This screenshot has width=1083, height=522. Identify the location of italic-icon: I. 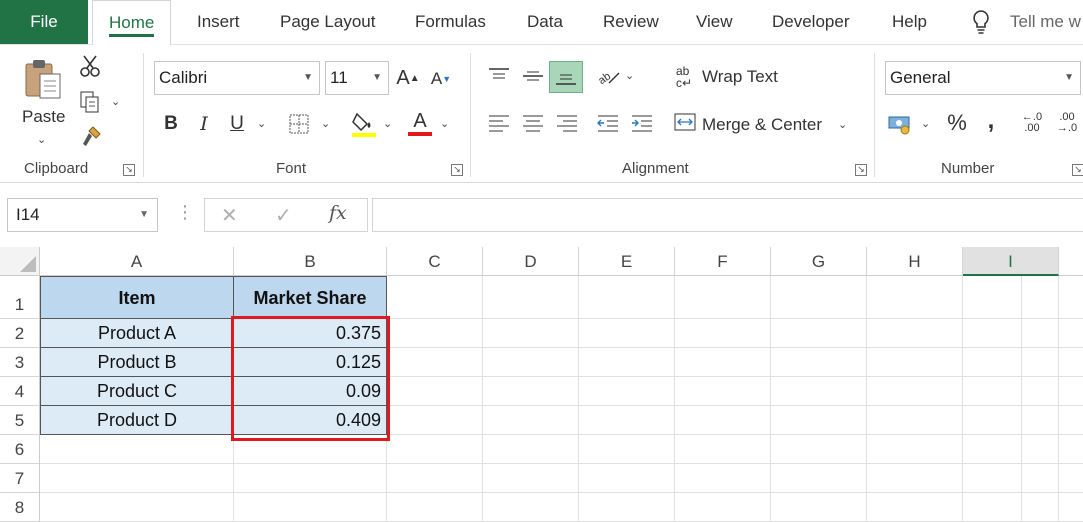
(204, 124).